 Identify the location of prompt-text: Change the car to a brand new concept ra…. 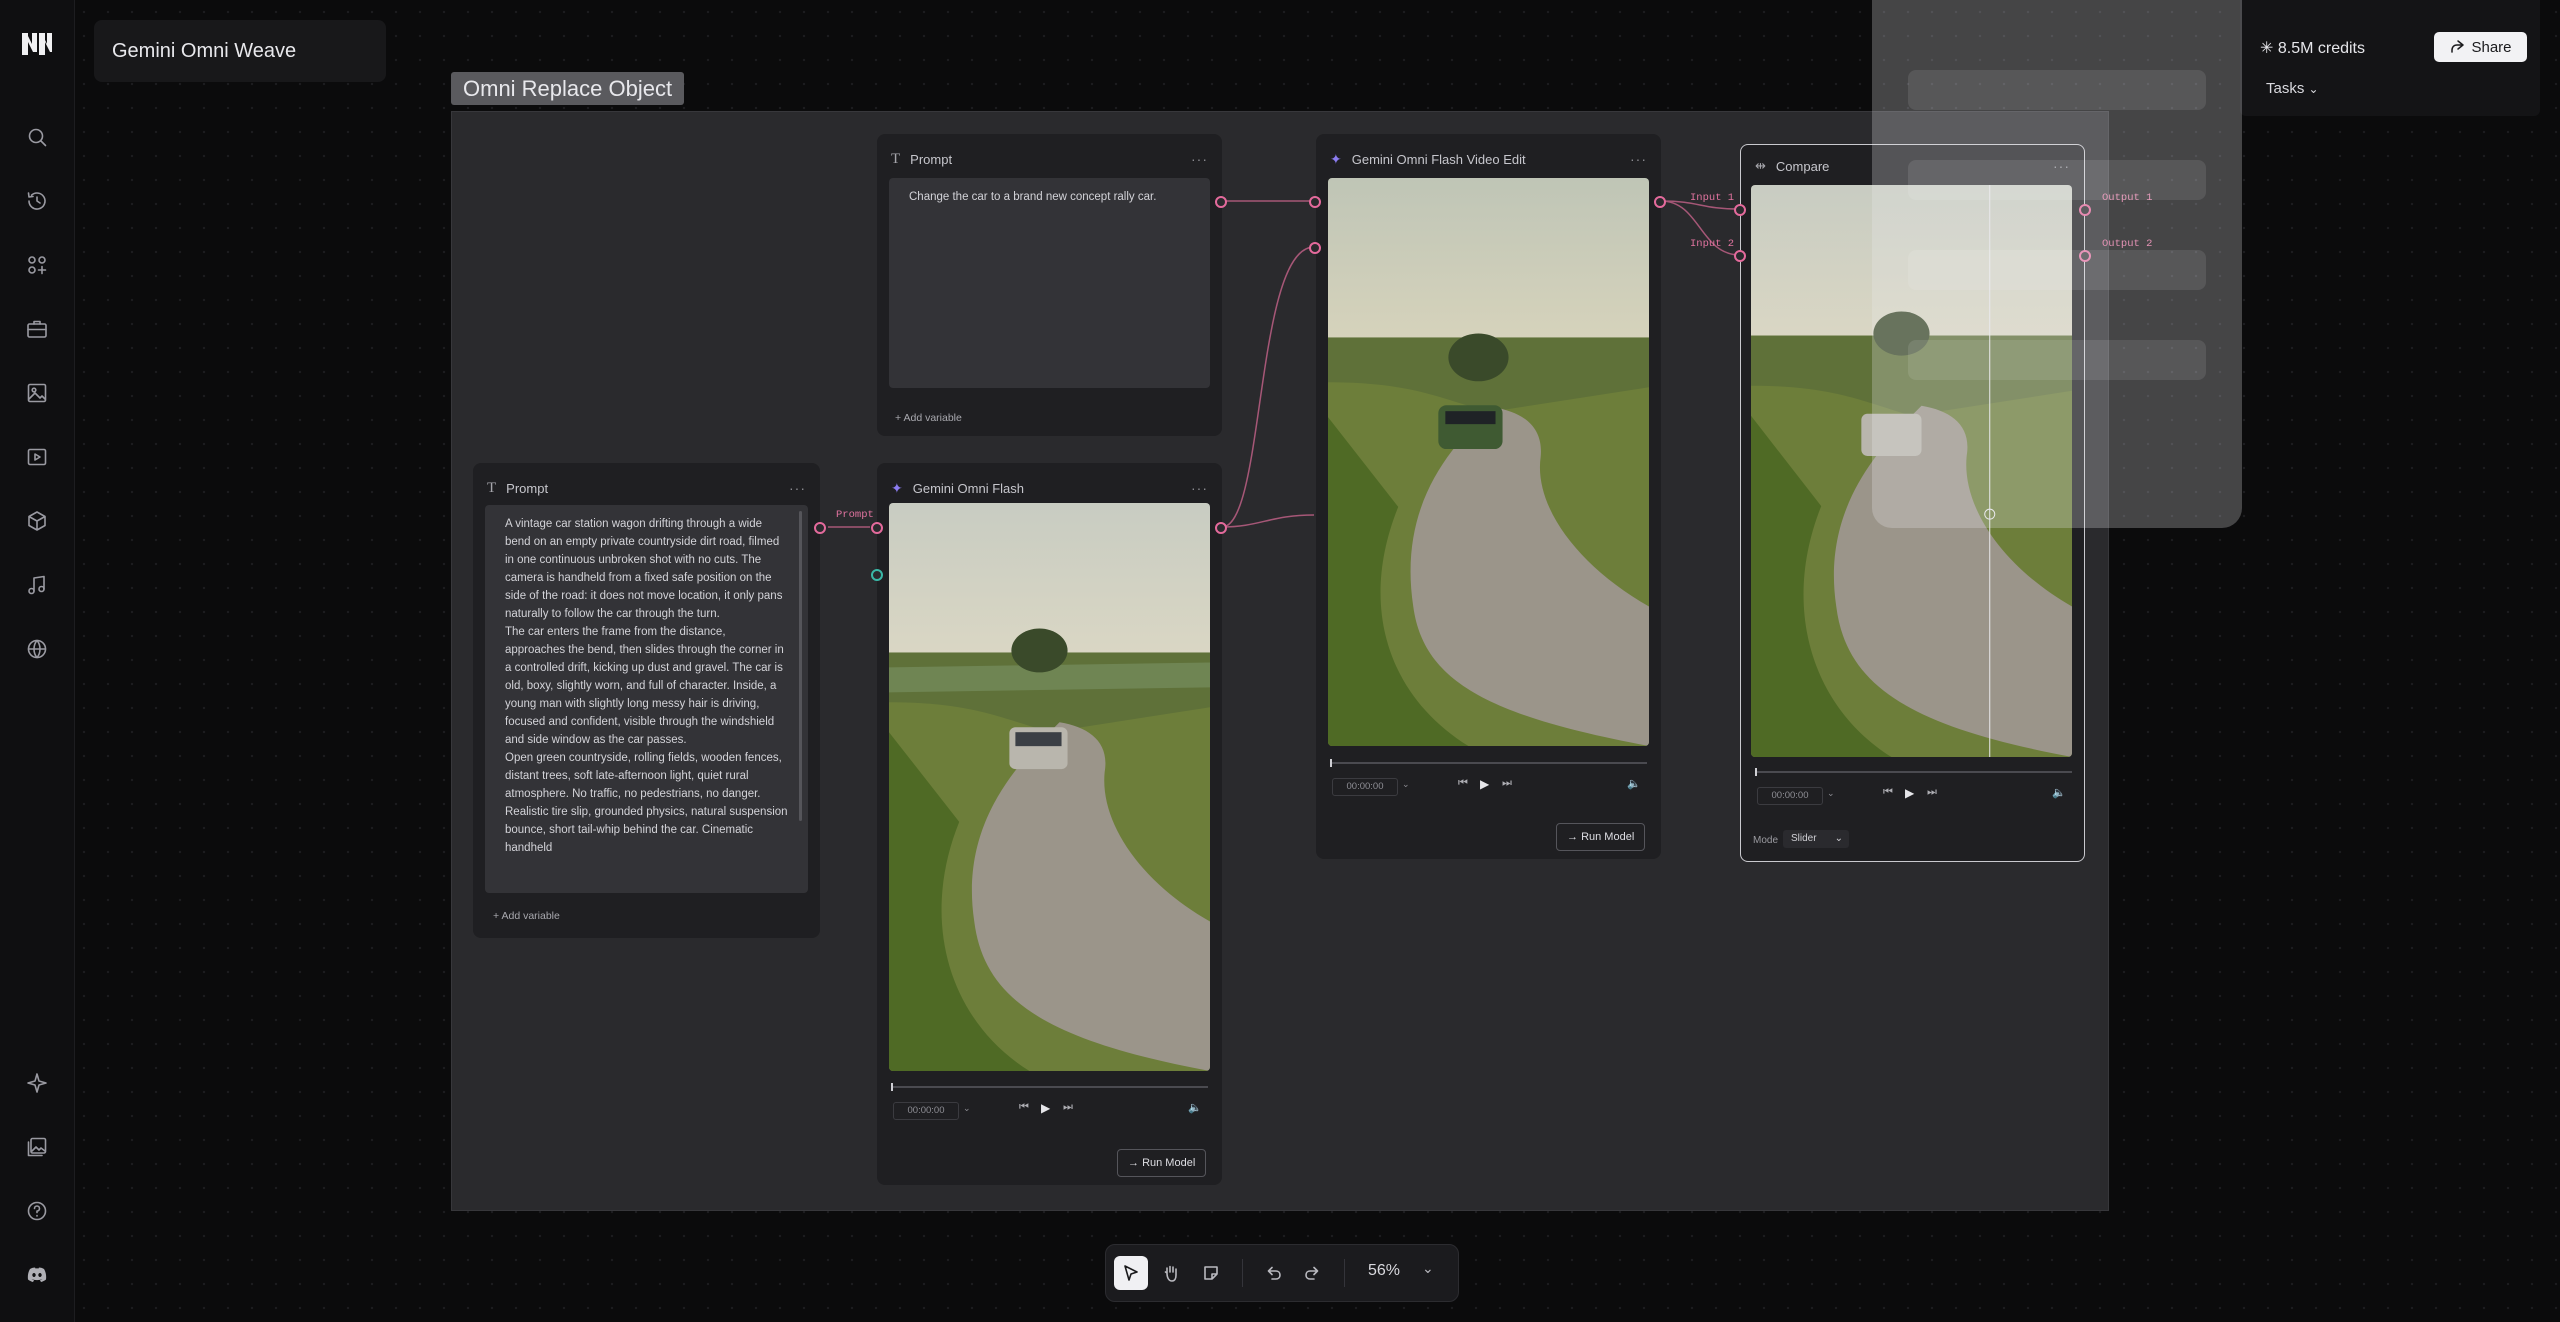
(1049, 283).